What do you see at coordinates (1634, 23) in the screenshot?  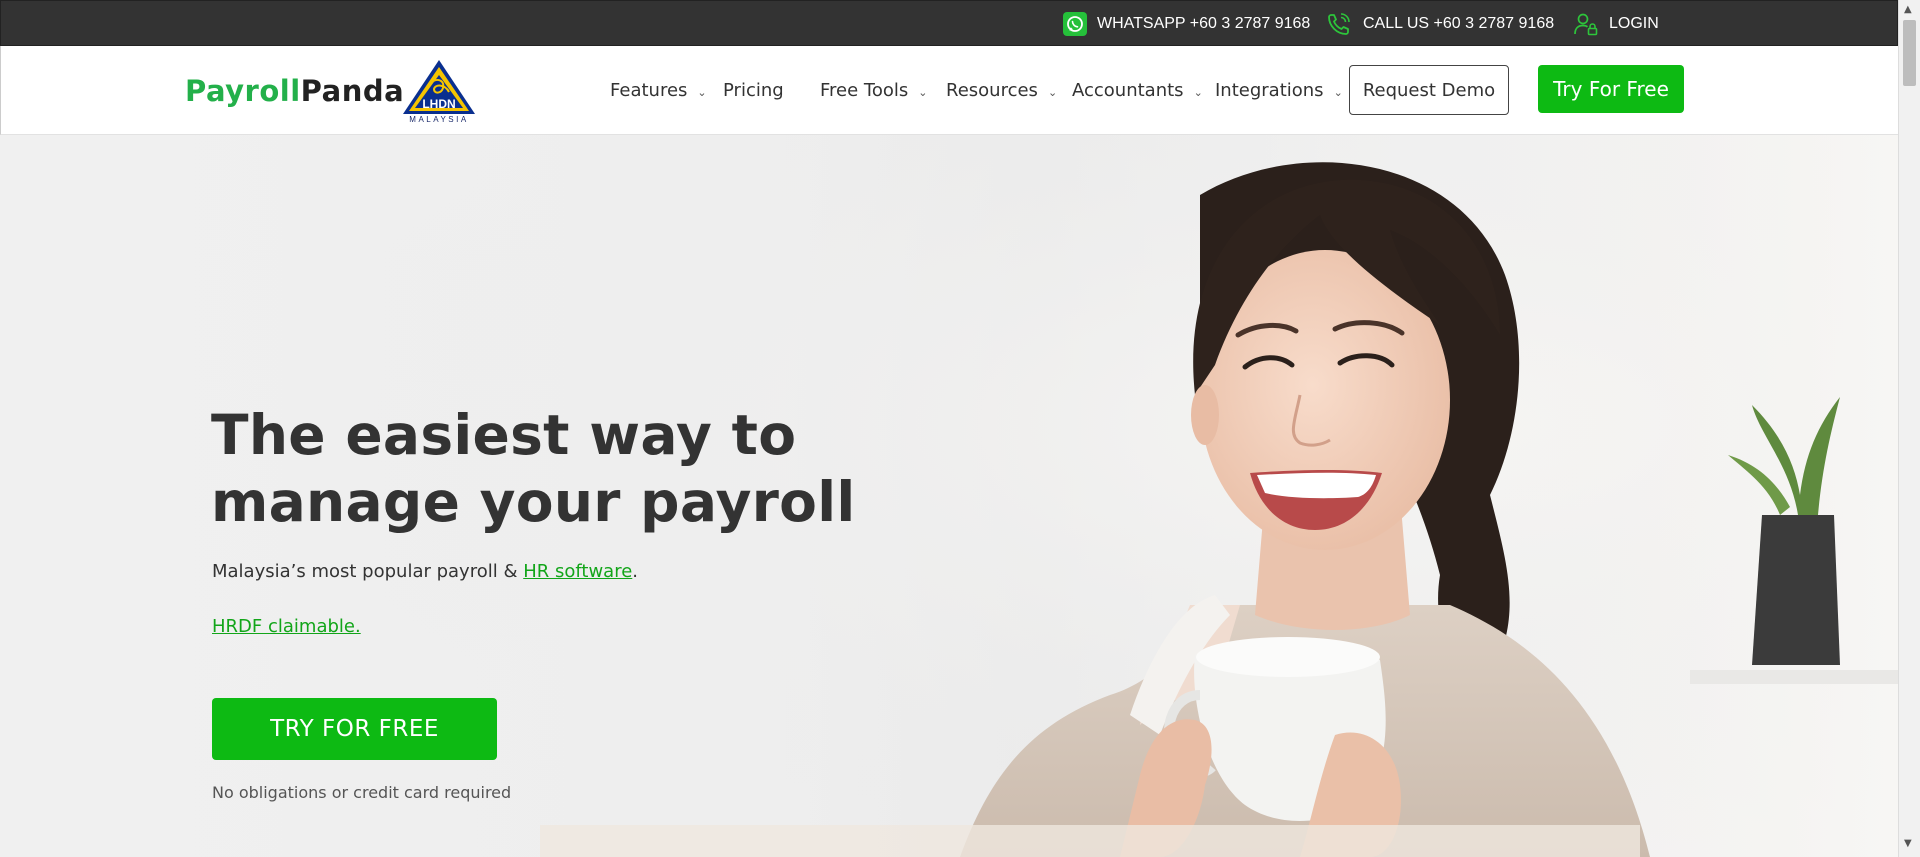 I see `login-label: LOGIN` at bounding box center [1634, 23].